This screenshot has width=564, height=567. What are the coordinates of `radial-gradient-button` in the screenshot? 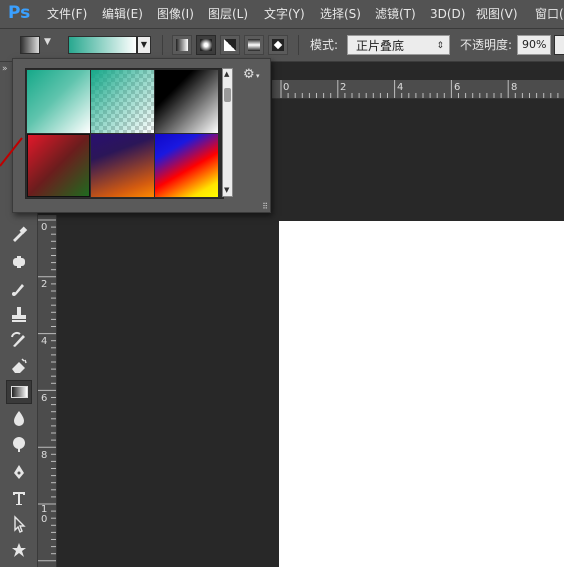 It's located at (206, 45).